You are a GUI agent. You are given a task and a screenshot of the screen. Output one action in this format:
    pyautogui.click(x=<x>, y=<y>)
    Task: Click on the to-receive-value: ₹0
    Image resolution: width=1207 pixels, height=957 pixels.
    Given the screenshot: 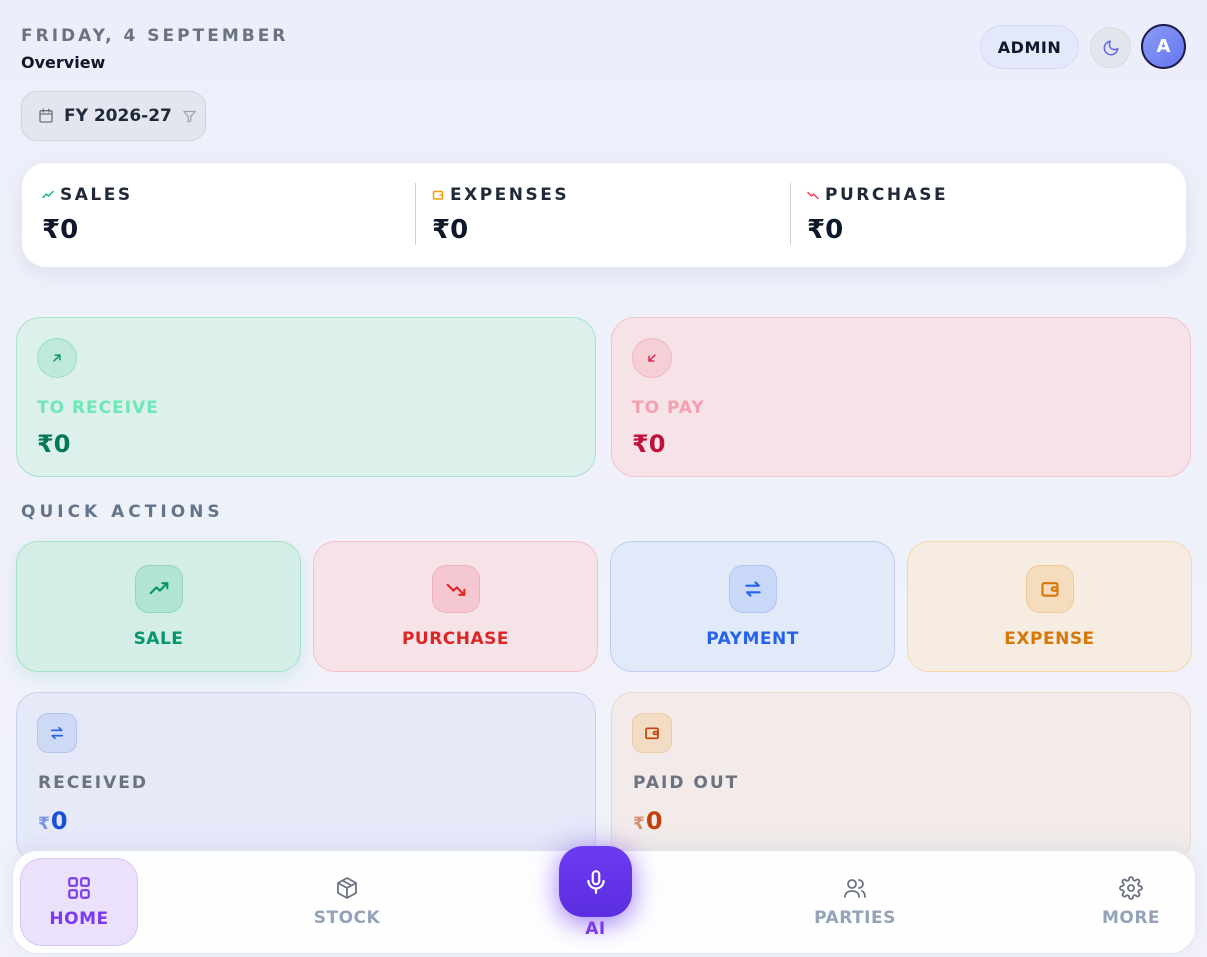 What is the action you would take?
    pyautogui.click(x=54, y=444)
    